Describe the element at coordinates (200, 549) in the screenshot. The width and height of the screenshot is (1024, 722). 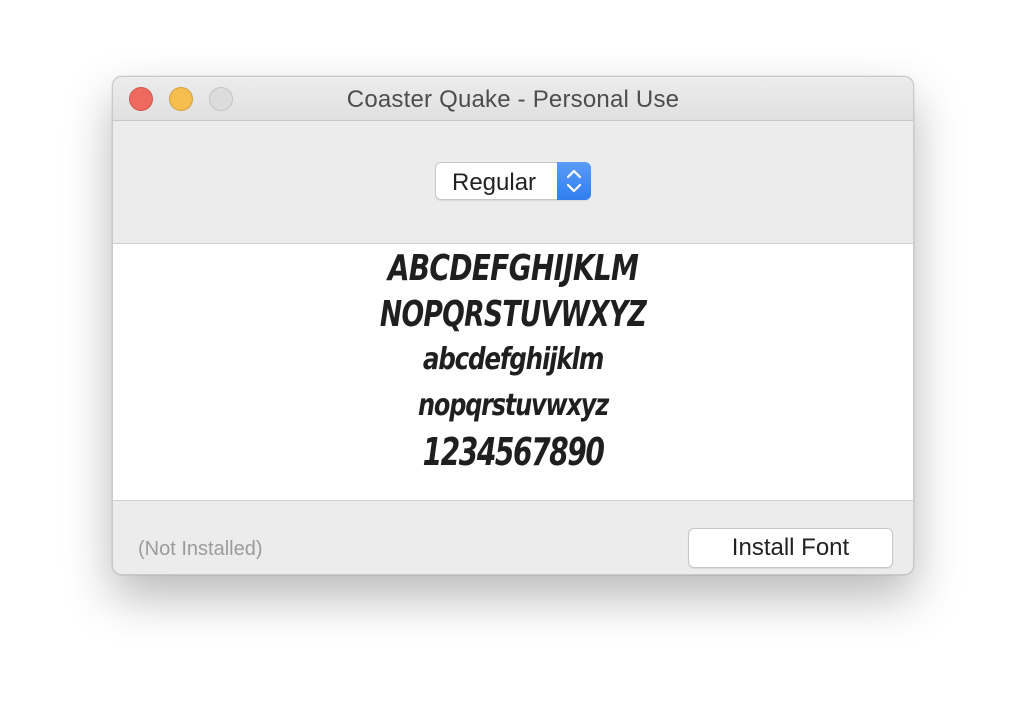
I see `install-status-label: (Not Installed)` at that location.